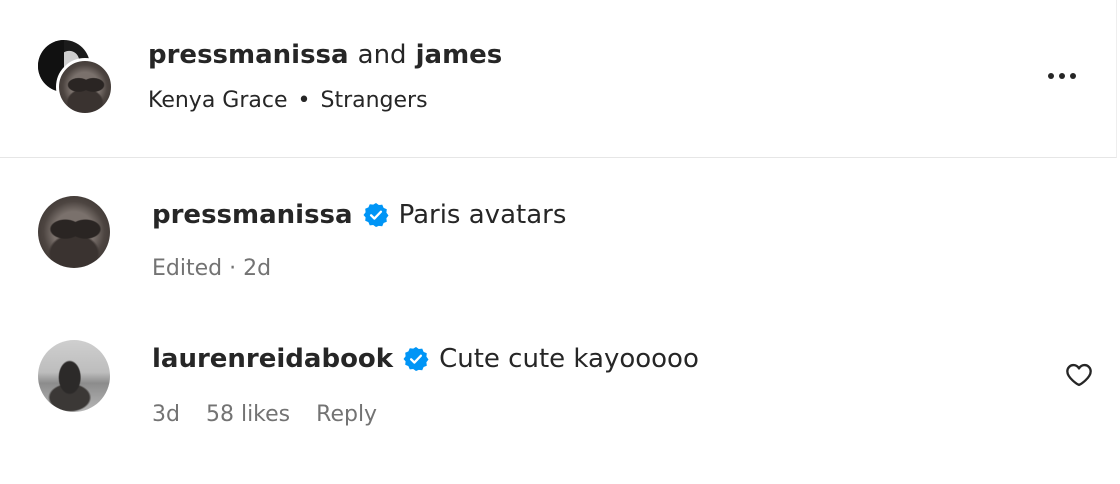 Image resolution: width=1120 pixels, height=484 pixels. I want to click on collab-avatar-stack, so click(78, 79).